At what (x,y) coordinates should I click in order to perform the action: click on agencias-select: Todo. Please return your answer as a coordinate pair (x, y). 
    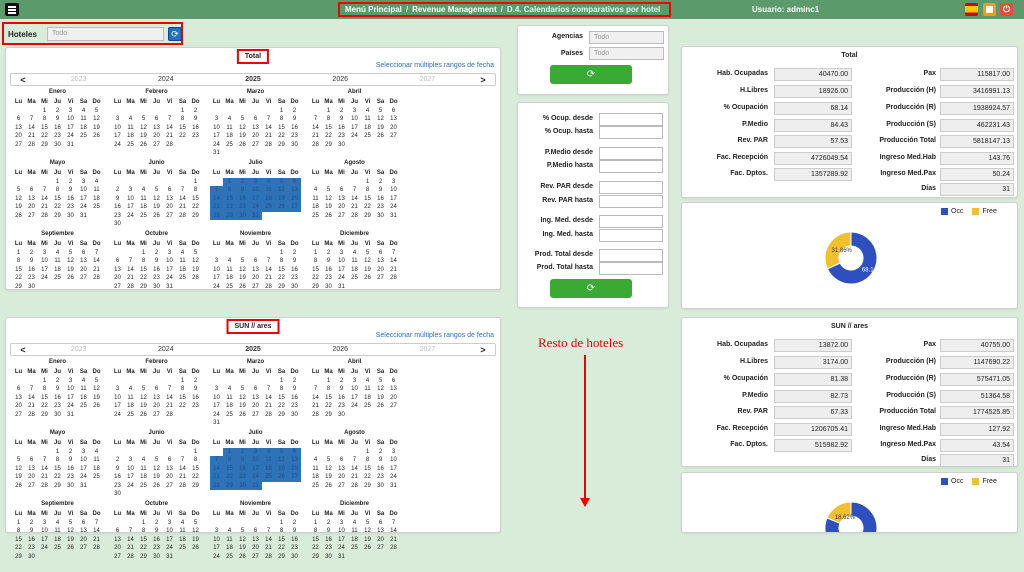
    Looking at the image, I should click on (626, 37).